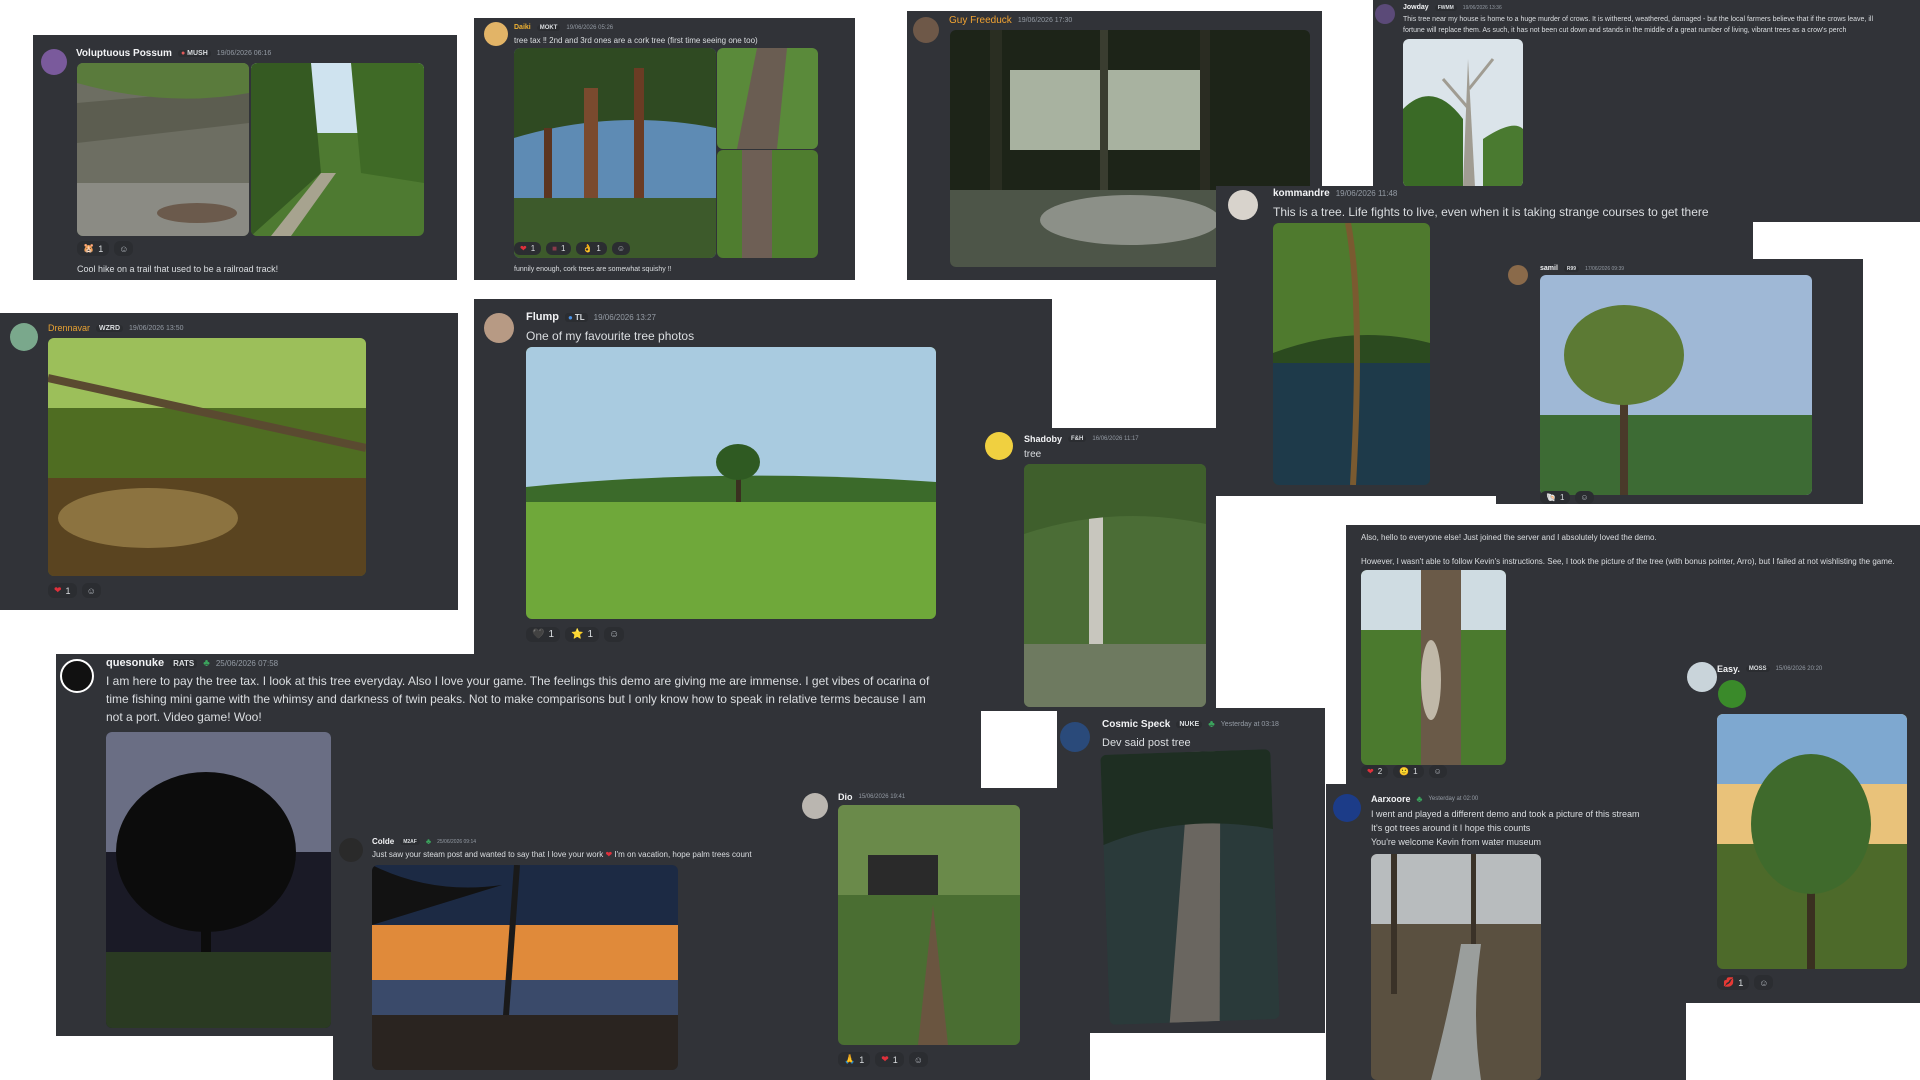 This screenshot has height=1080, width=1920. I want to click on tall-tree-photo, so click(1676, 385).